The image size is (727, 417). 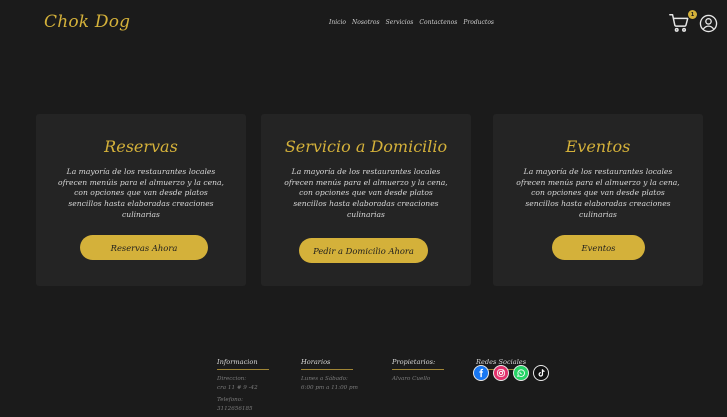 I want to click on footer-propietarios: Propietarios: Alvaro Cuello, so click(x=418, y=366).